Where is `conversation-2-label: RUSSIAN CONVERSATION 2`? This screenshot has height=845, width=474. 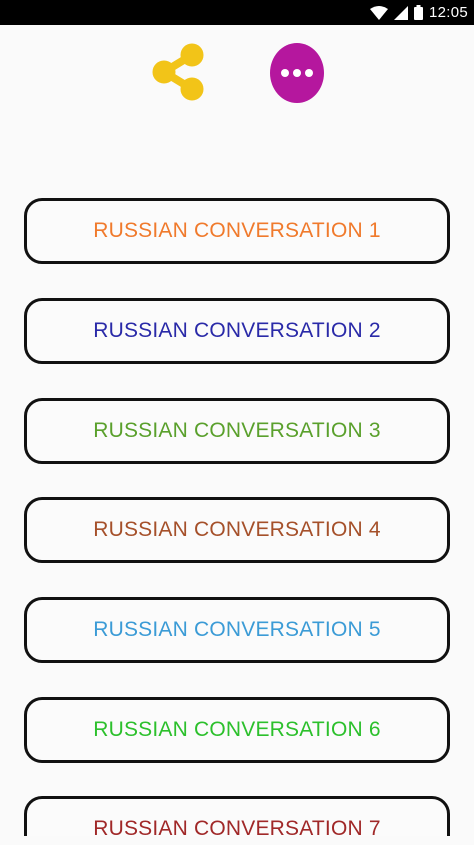 conversation-2-label: RUSSIAN CONVERSATION 2 is located at coordinates (237, 330).